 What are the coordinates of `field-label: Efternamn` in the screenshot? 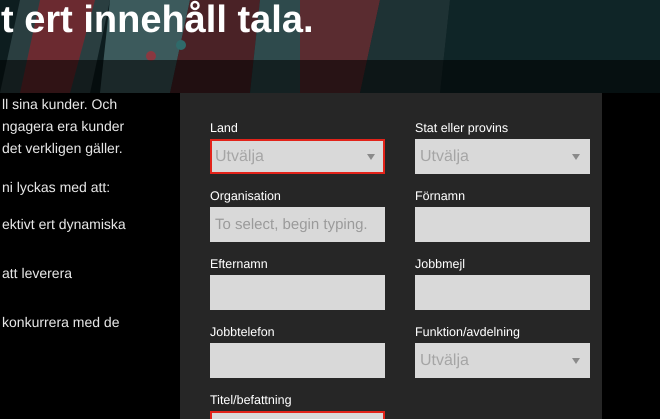 It's located at (239, 264).